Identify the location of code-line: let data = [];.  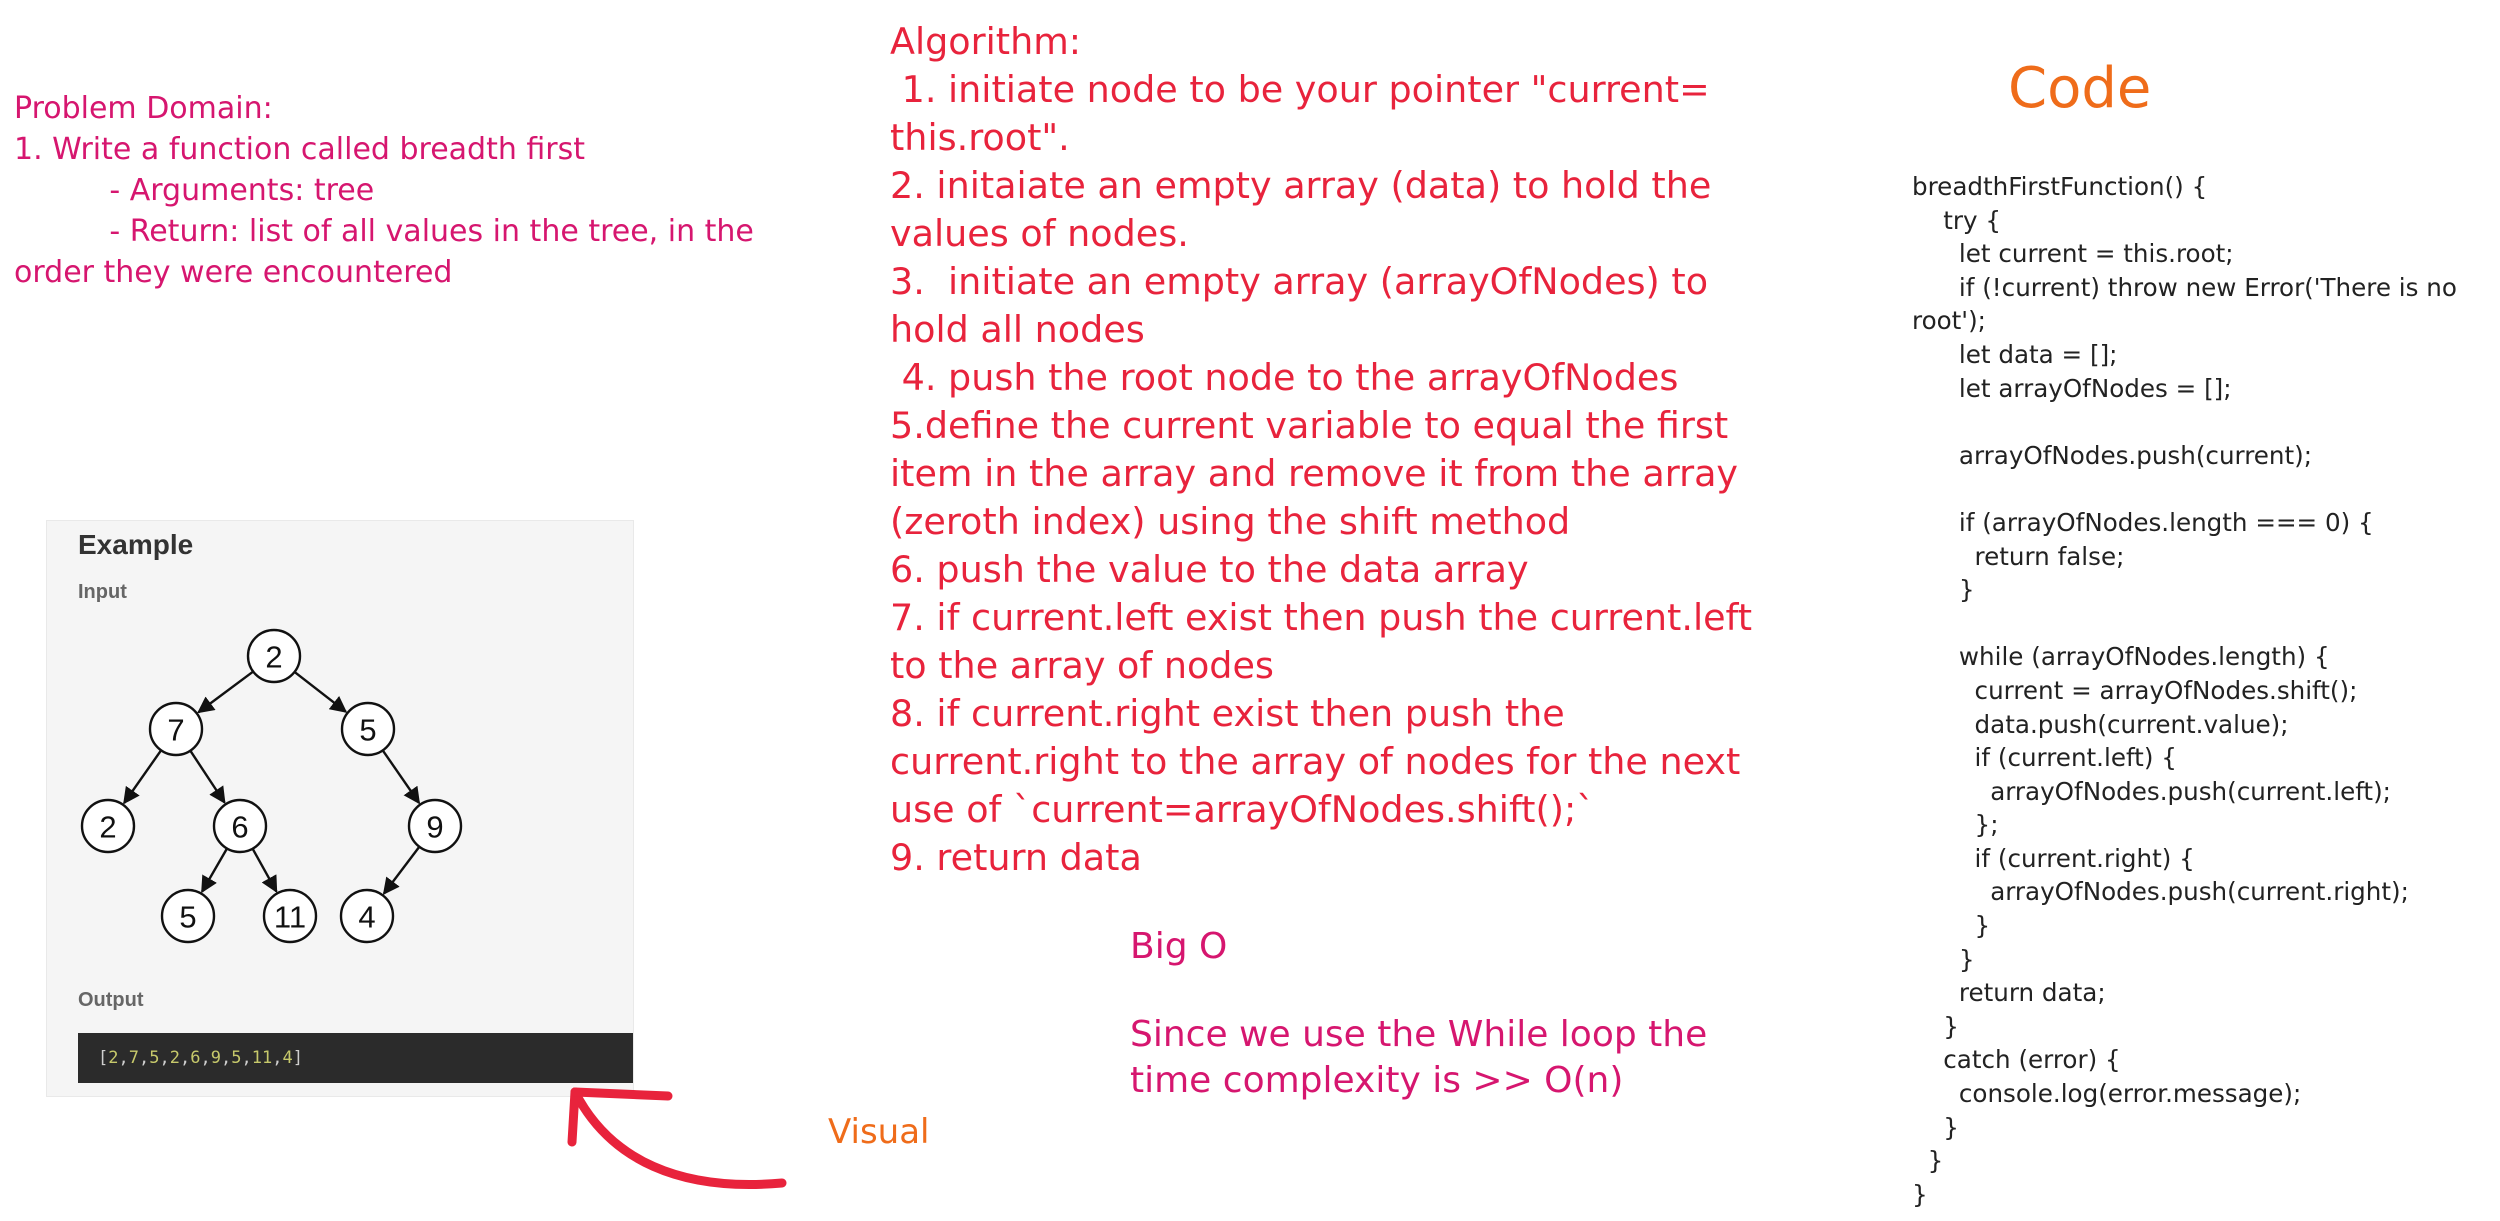
(2015, 354).